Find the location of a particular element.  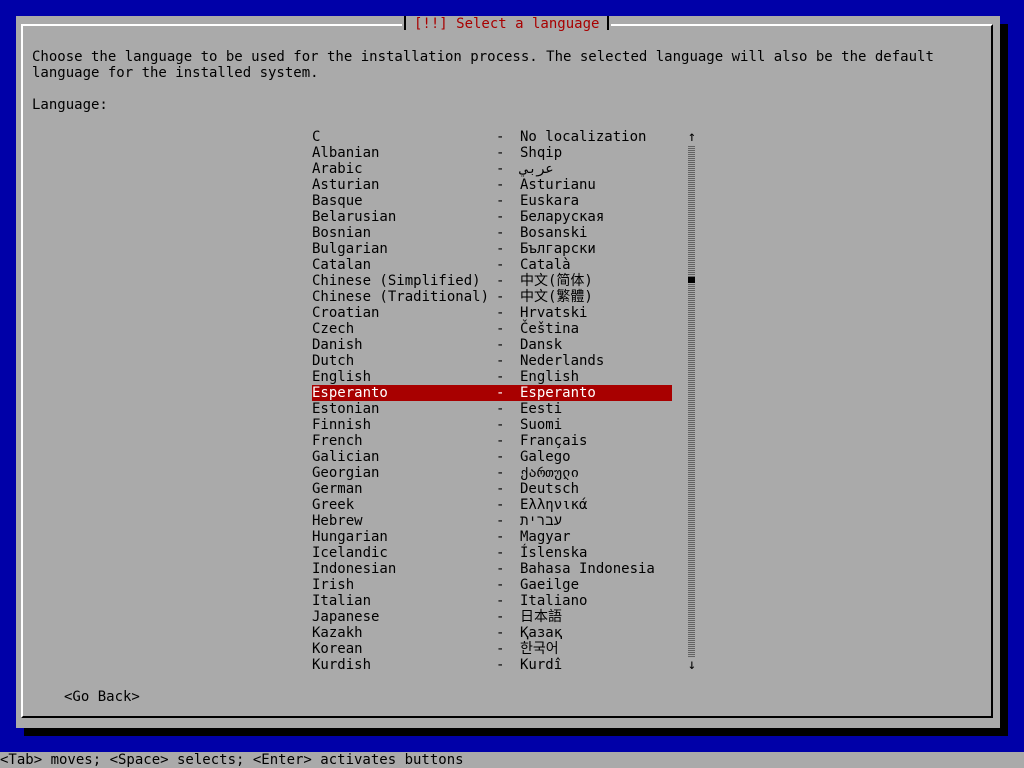

language-name: Italian is located at coordinates (342, 601).